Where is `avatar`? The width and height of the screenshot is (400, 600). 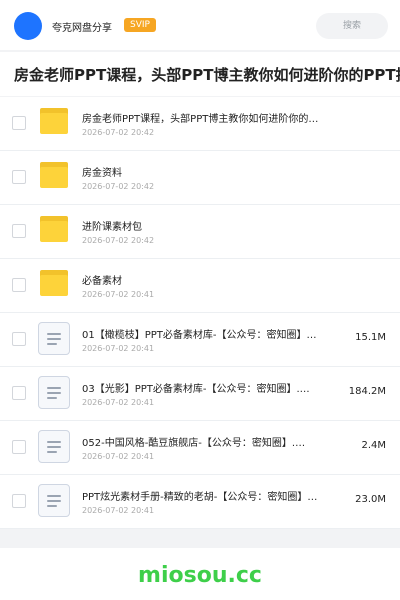
avatar is located at coordinates (28, 26).